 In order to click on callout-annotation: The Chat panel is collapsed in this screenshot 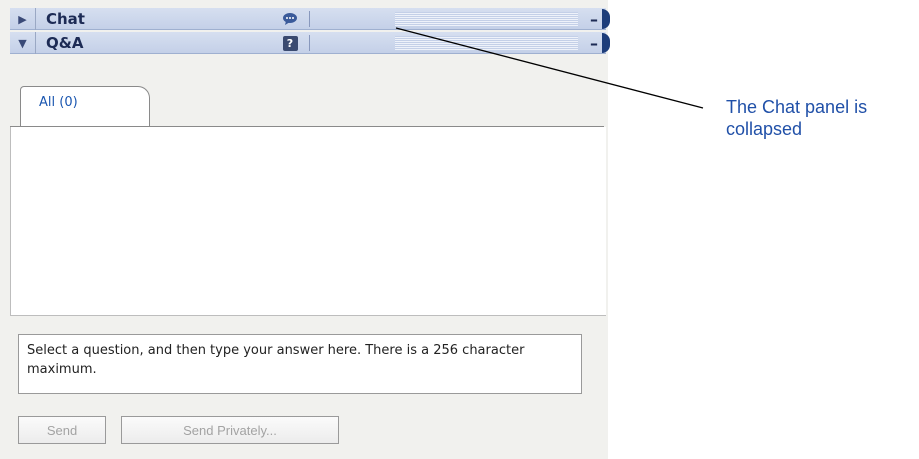, I will do `click(797, 118)`.